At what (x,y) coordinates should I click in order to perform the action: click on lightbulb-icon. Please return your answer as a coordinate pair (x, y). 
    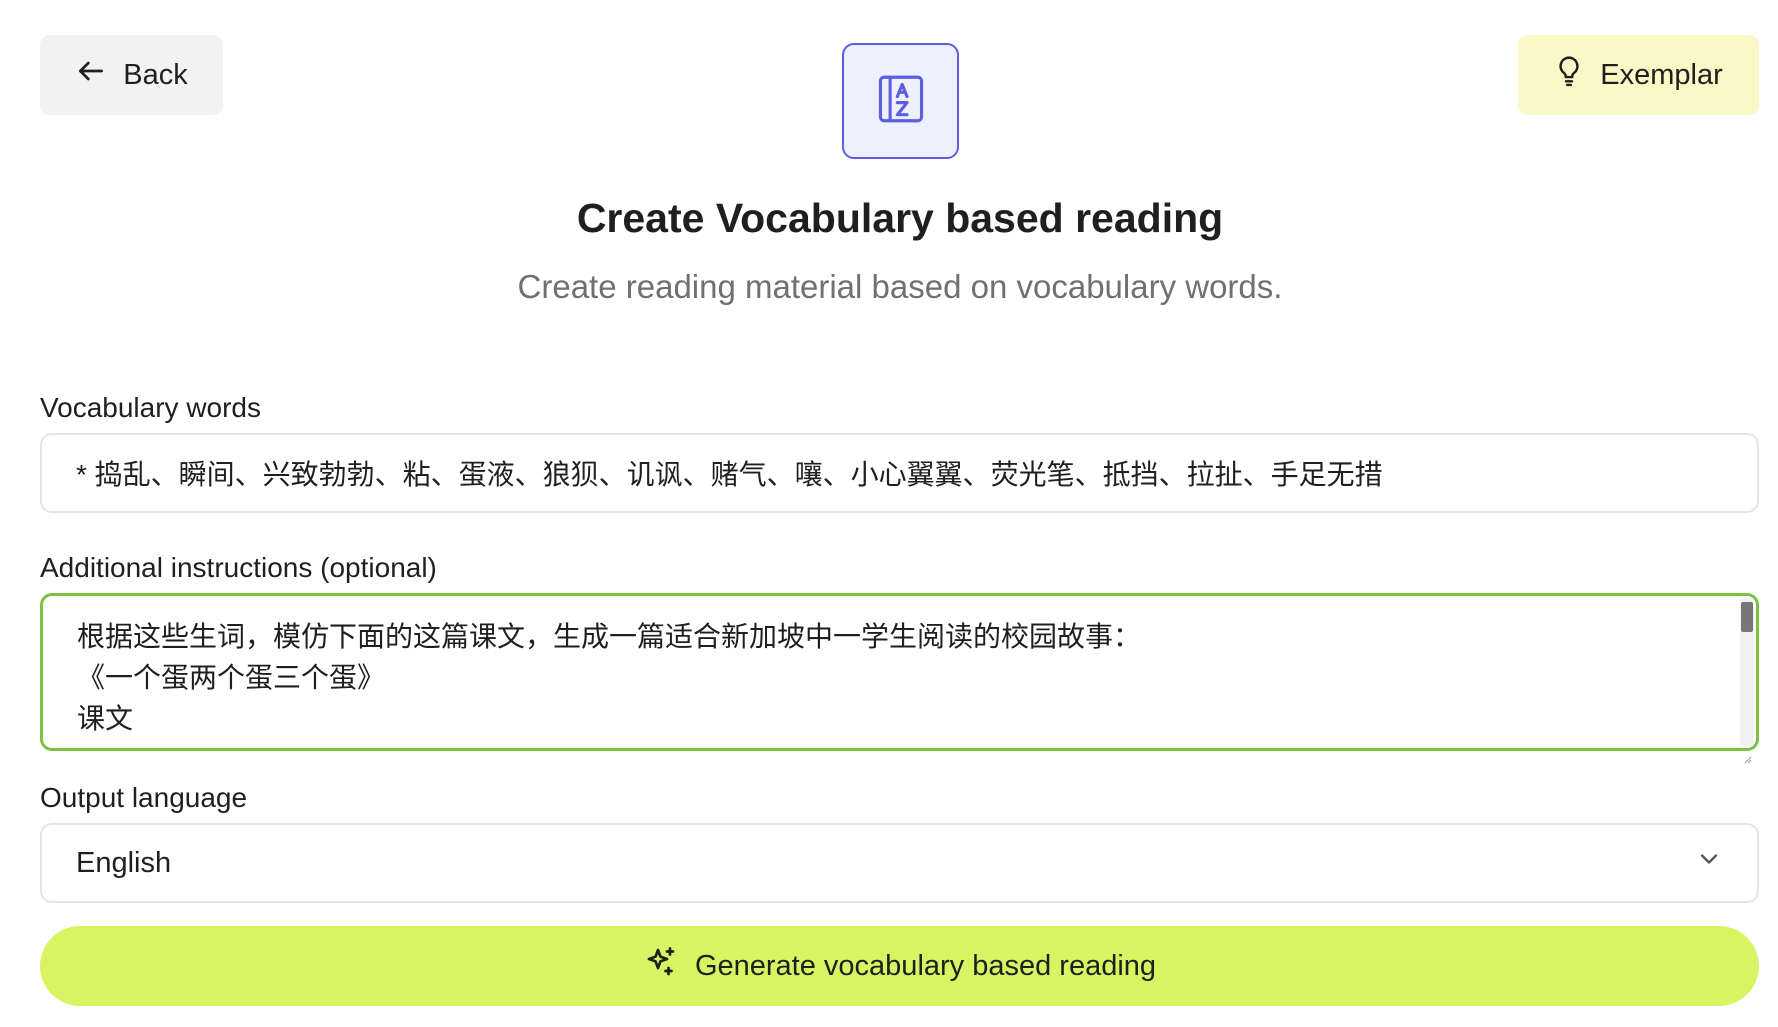
    Looking at the image, I should click on (1569, 75).